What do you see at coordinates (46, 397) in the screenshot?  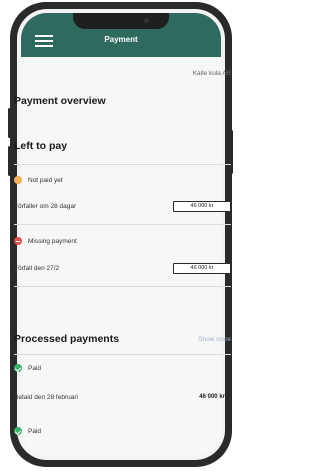 I see `paid-date: Betald den 28 februari` at bounding box center [46, 397].